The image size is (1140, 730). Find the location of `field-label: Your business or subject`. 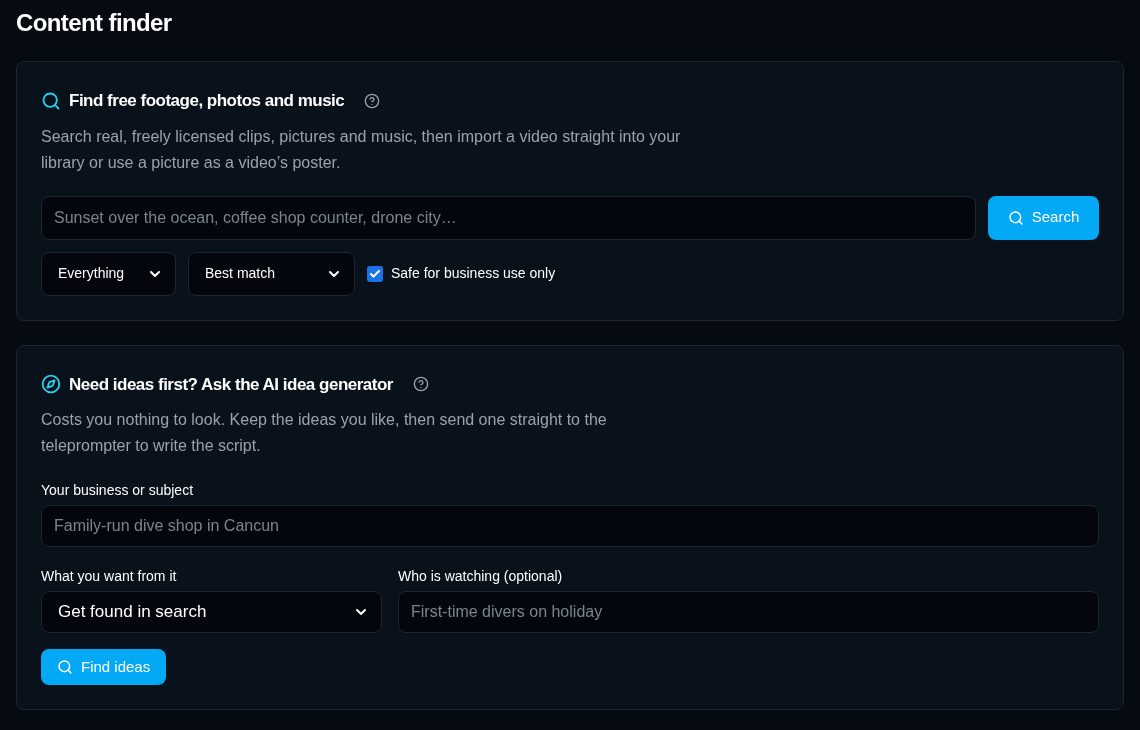

field-label: Your business or subject is located at coordinates (117, 490).